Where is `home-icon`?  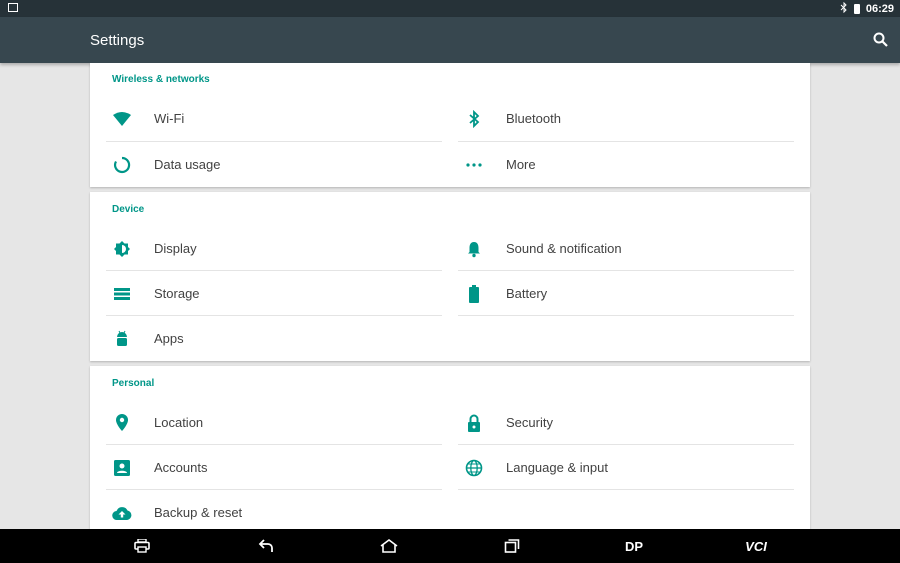
home-icon is located at coordinates (389, 546).